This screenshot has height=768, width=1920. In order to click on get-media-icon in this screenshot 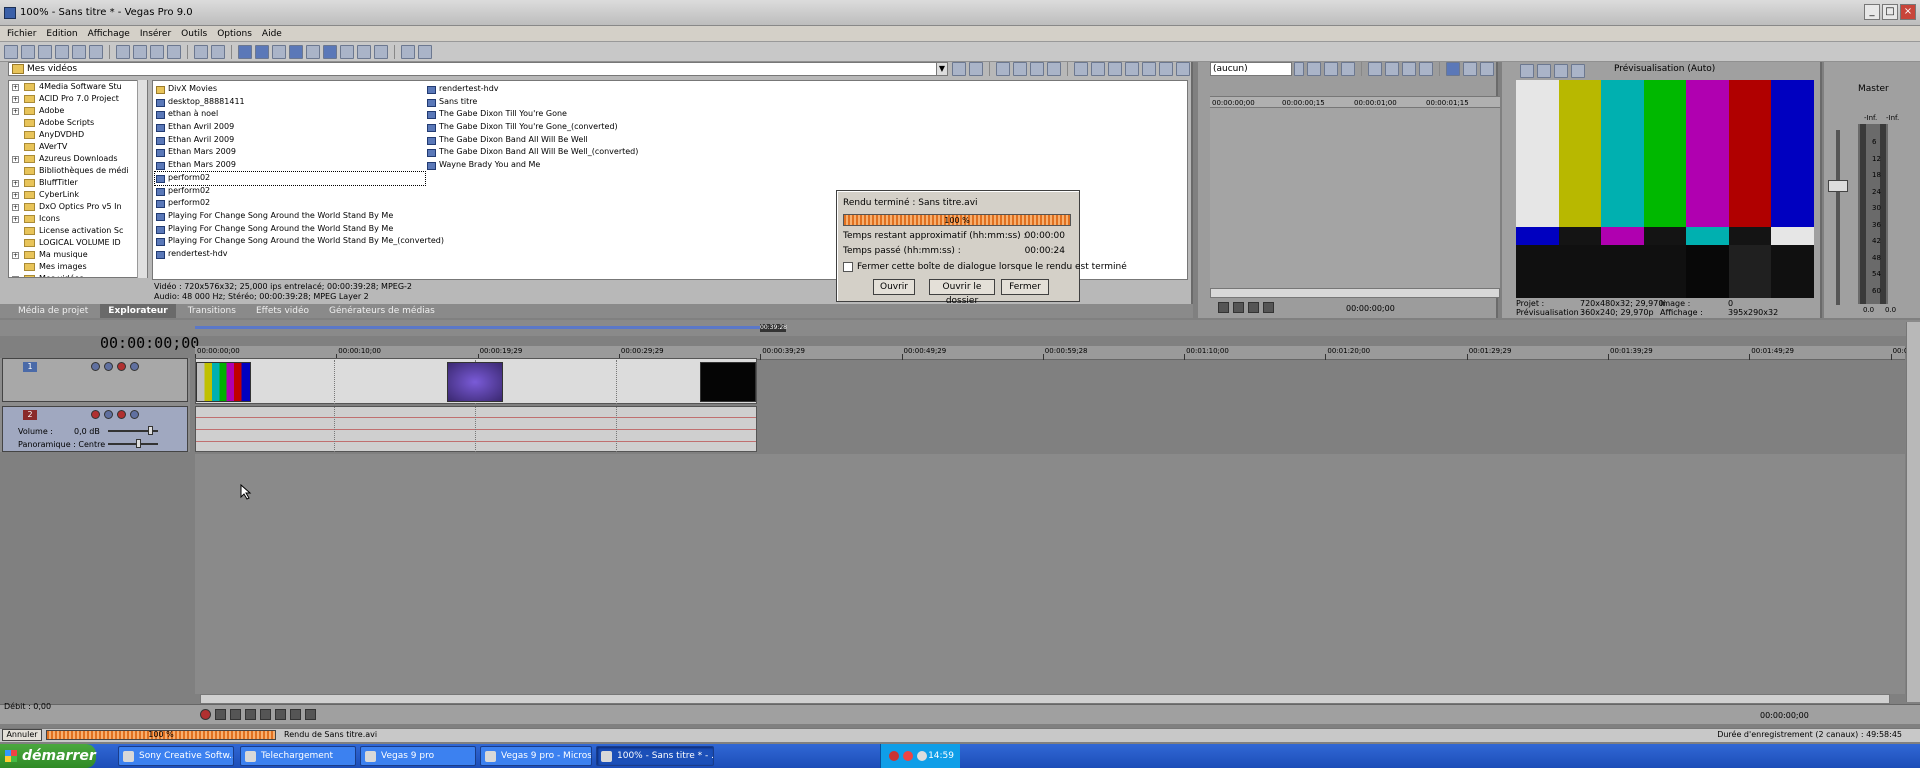, I will do `click(1132, 69)`.